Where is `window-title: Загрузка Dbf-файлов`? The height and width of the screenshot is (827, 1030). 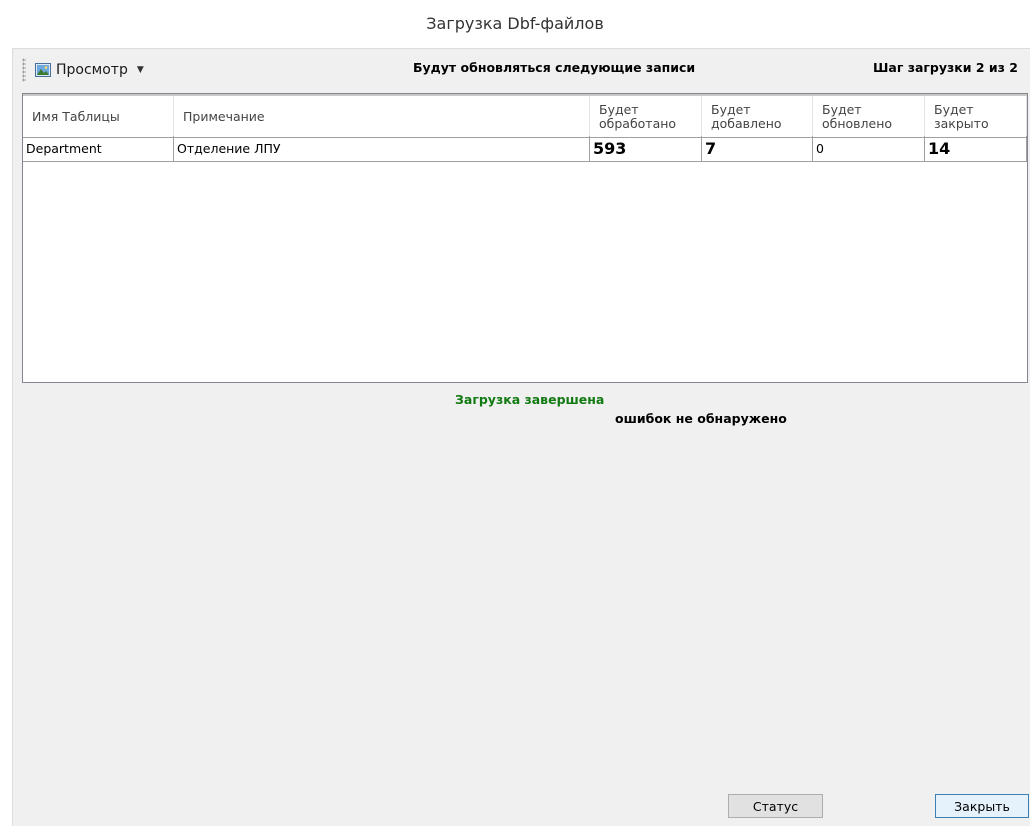
window-title: Загрузка Dbf-файлов is located at coordinates (515, 23).